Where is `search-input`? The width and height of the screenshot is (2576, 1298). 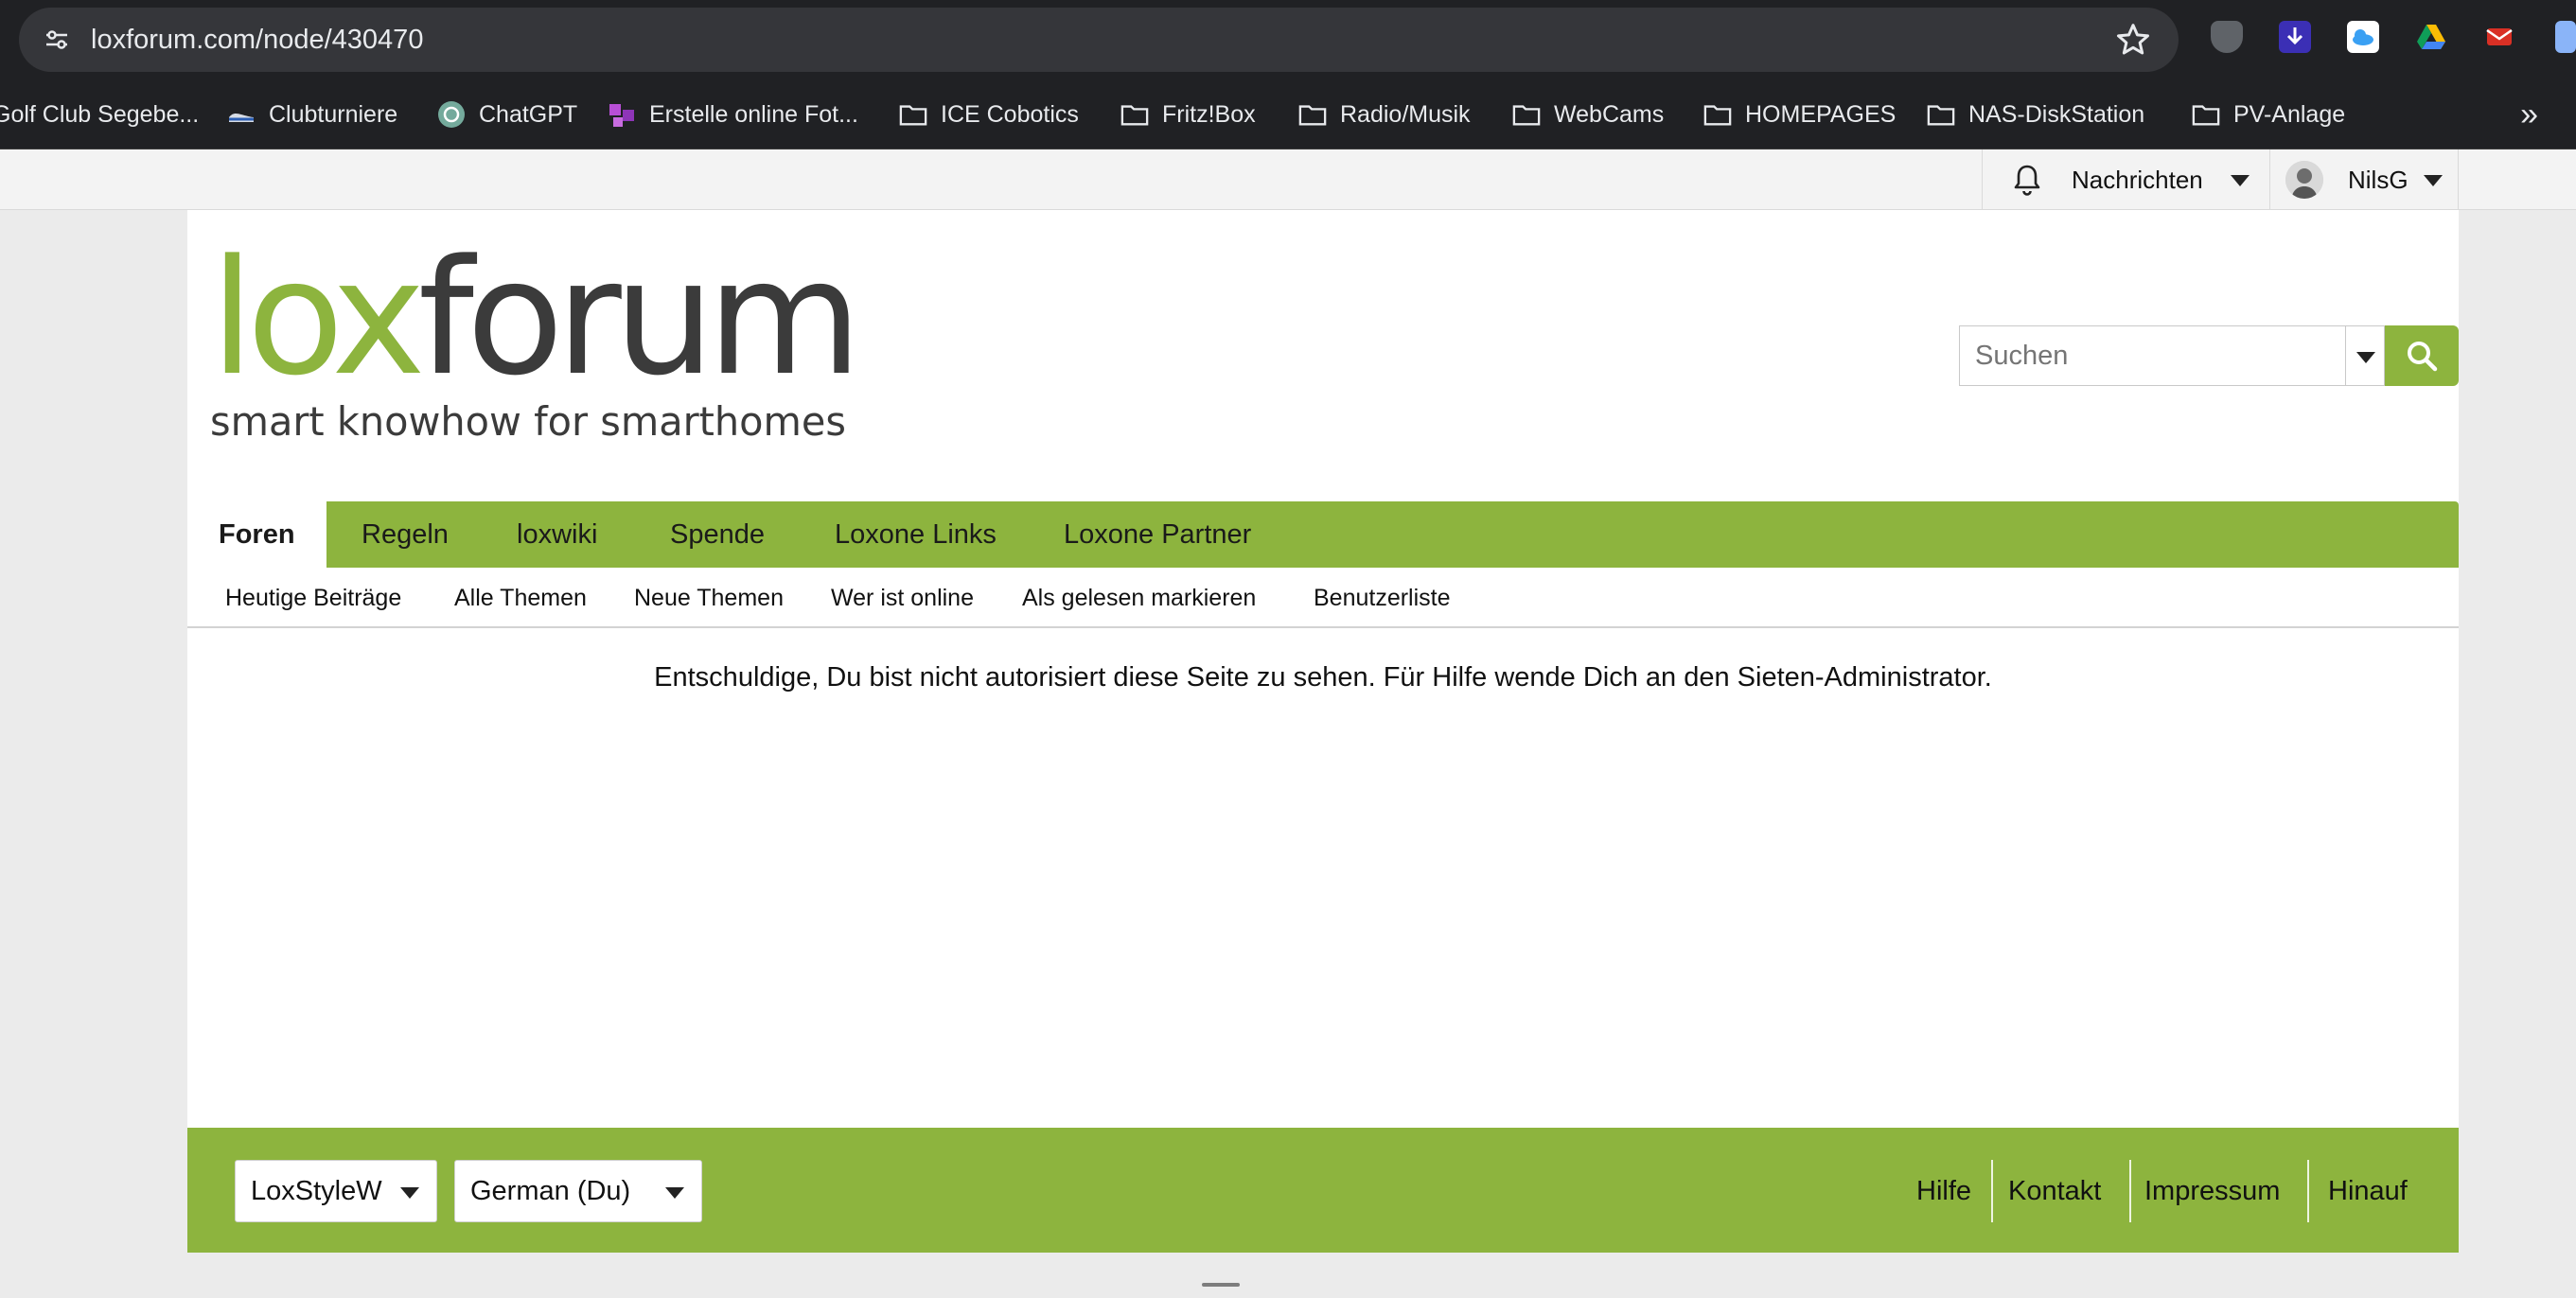
search-input is located at coordinates (2152, 355).